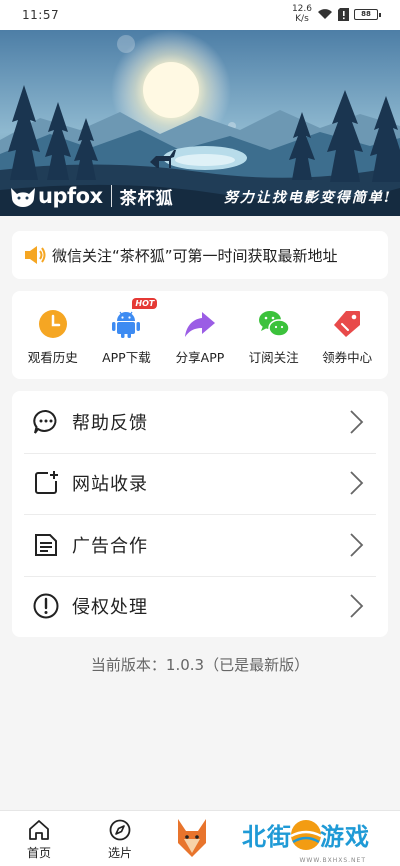 The height and width of the screenshot is (866, 400). I want to click on wechat-icon, so click(274, 324).